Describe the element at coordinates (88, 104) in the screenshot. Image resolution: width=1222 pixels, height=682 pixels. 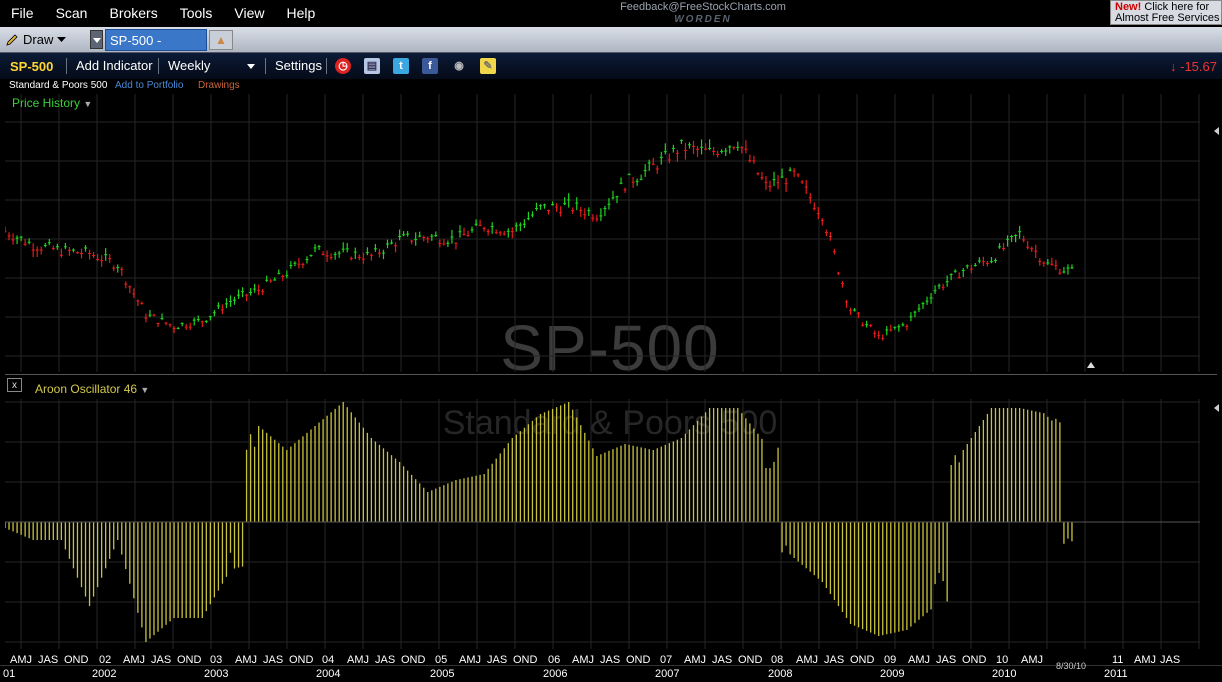
I see `chevron-down-icon: ▼` at that location.